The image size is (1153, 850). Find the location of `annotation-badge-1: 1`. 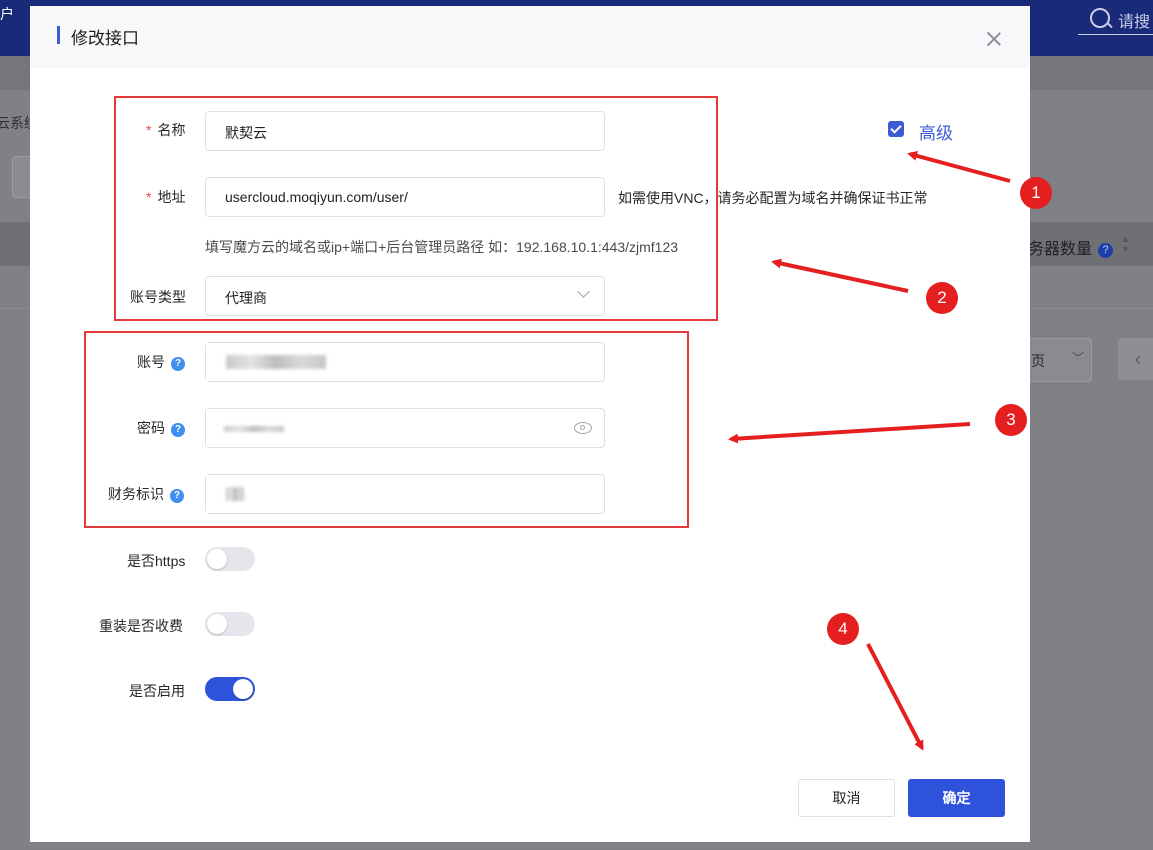

annotation-badge-1: 1 is located at coordinates (1036, 193).